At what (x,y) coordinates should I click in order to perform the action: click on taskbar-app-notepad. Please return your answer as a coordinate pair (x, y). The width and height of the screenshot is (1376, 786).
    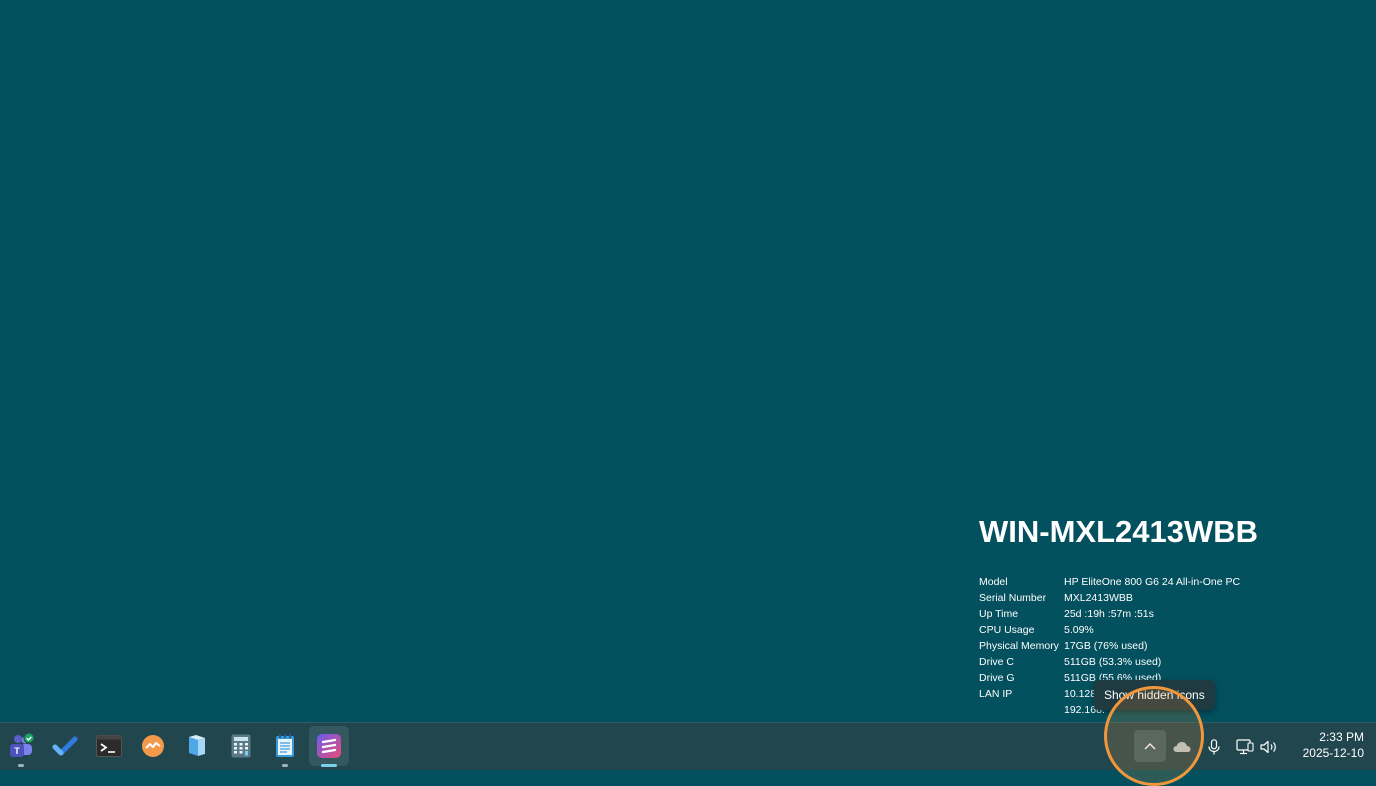
    Looking at the image, I should click on (285, 746).